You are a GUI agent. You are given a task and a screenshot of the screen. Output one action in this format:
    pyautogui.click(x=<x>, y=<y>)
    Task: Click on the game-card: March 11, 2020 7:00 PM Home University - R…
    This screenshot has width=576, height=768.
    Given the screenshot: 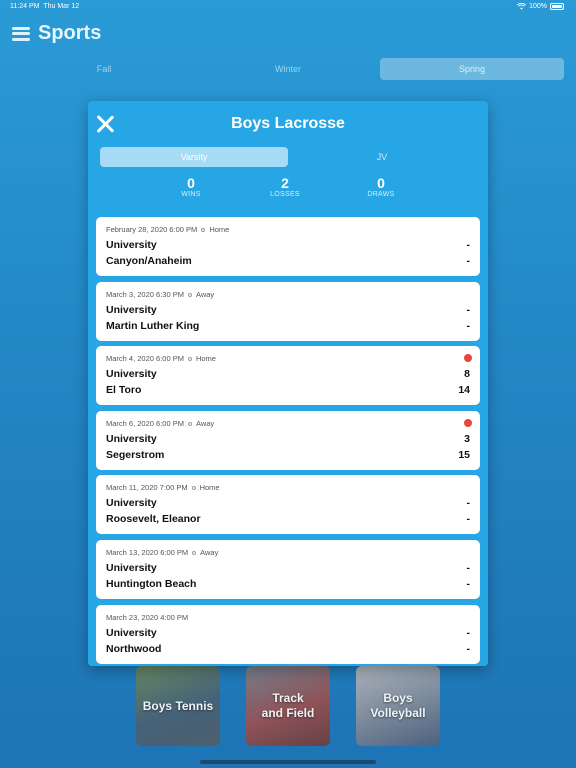 What is the action you would take?
    pyautogui.click(x=288, y=504)
    